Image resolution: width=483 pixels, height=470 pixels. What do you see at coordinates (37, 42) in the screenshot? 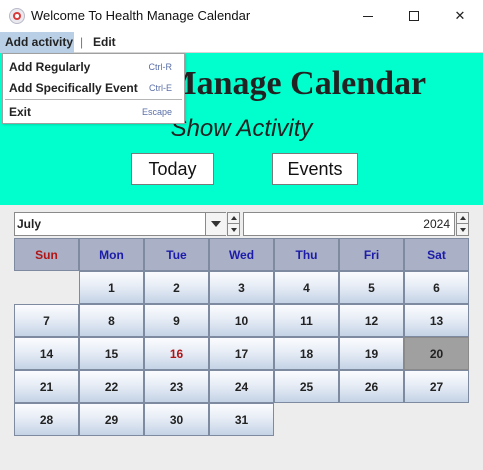
I see `menu-add-activity: Add activity` at bounding box center [37, 42].